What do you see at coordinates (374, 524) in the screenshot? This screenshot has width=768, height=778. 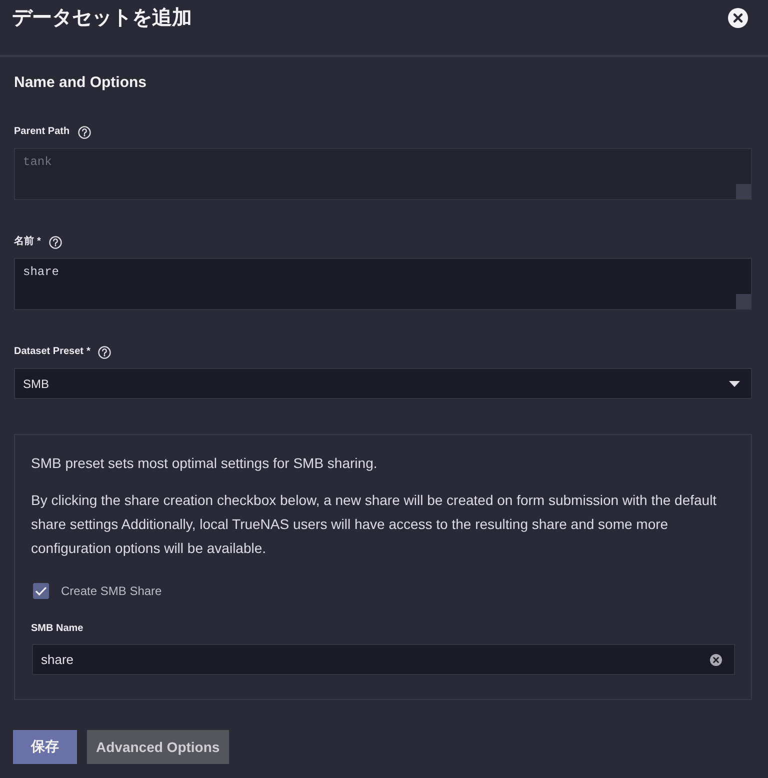 I see `info-text: By clicking the share creation checkbox below, a new share will be created on form submission with the default share settings Additionally, local TrueNAS users will have access to the resulting share and some more configuration options will be available.` at bounding box center [374, 524].